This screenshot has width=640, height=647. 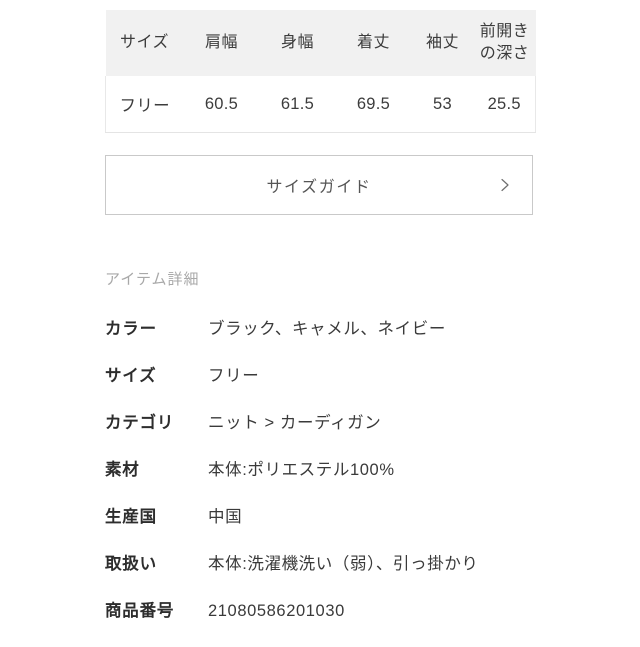 I want to click on column-header-length: 着丈, so click(x=373, y=43).